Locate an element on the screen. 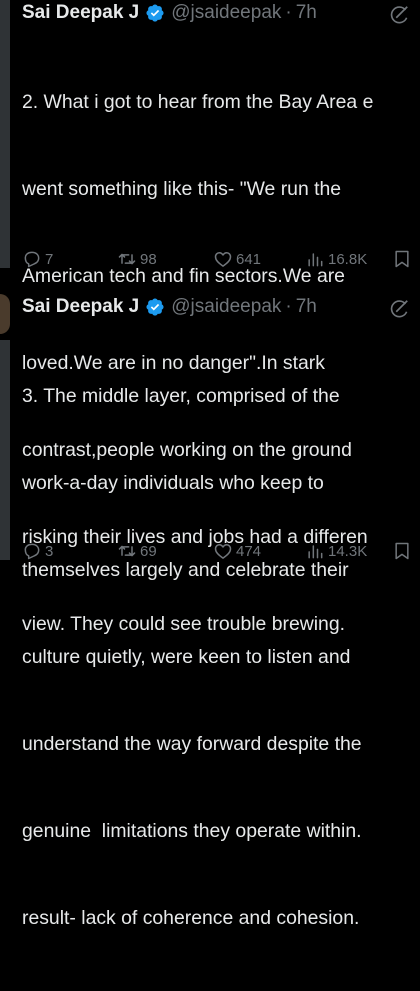 This screenshot has width=420, height=991. repost-count: 98 is located at coordinates (148, 259).